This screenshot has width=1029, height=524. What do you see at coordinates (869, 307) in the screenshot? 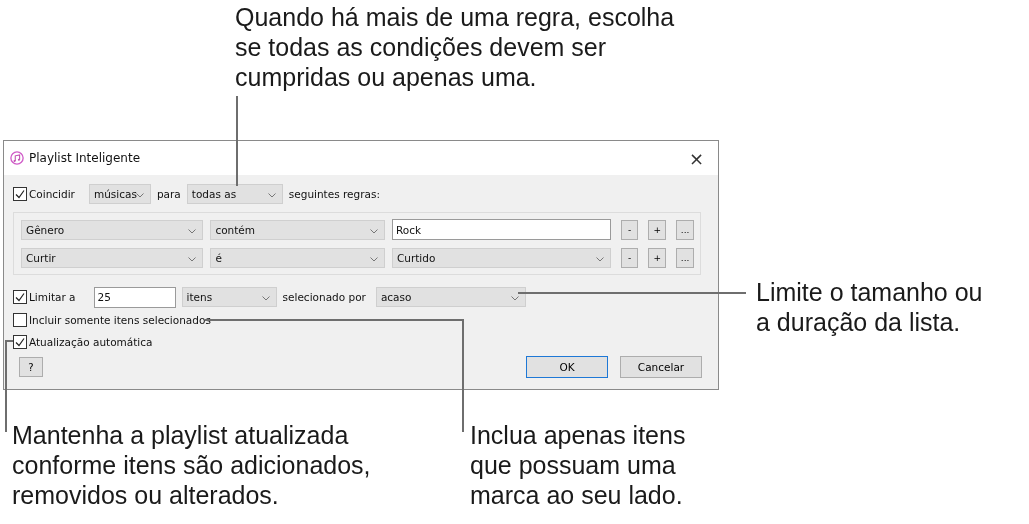
I see `callout-text: Limite o tamanho ou a duração da lista.` at bounding box center [869, 307].